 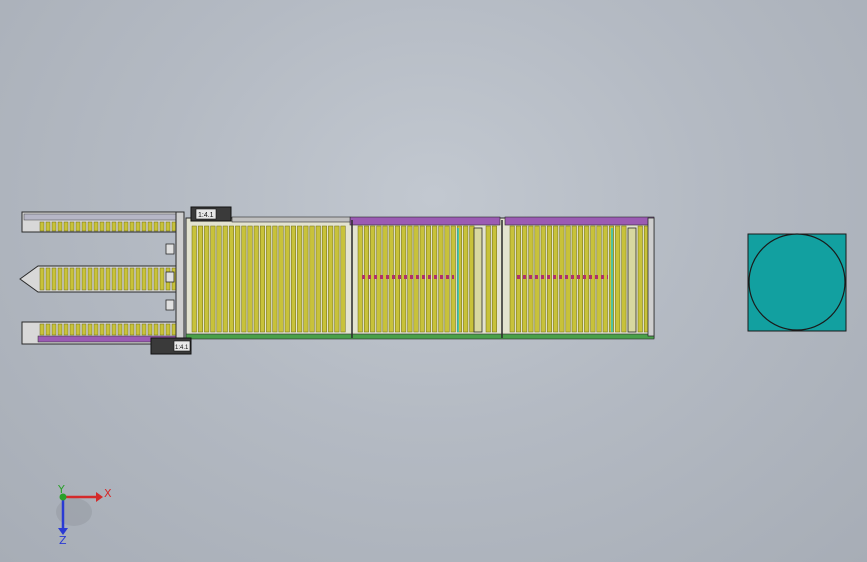 I want to click on pallet-station, so click(x=797, y=282).